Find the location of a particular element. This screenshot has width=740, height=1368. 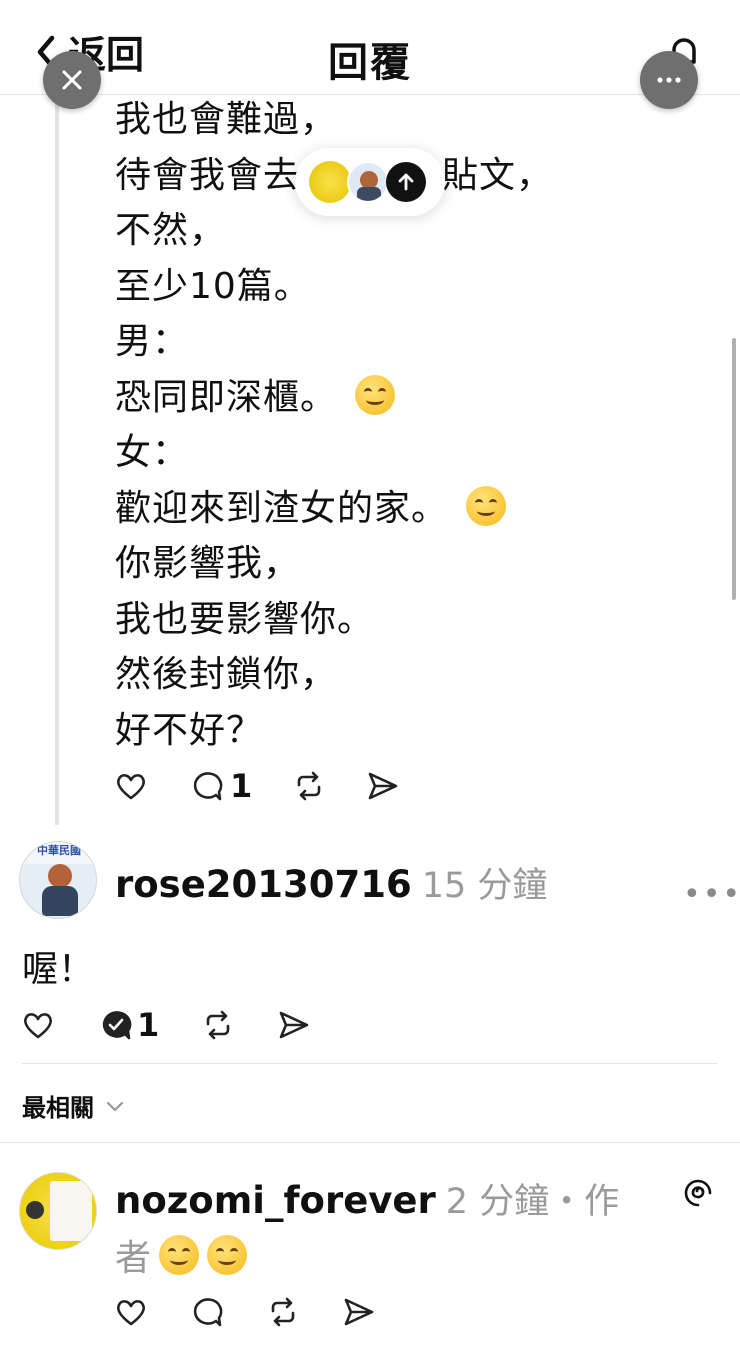

post-line: 歡迎來到渣女的家。 is located at coordinates (334, 509).